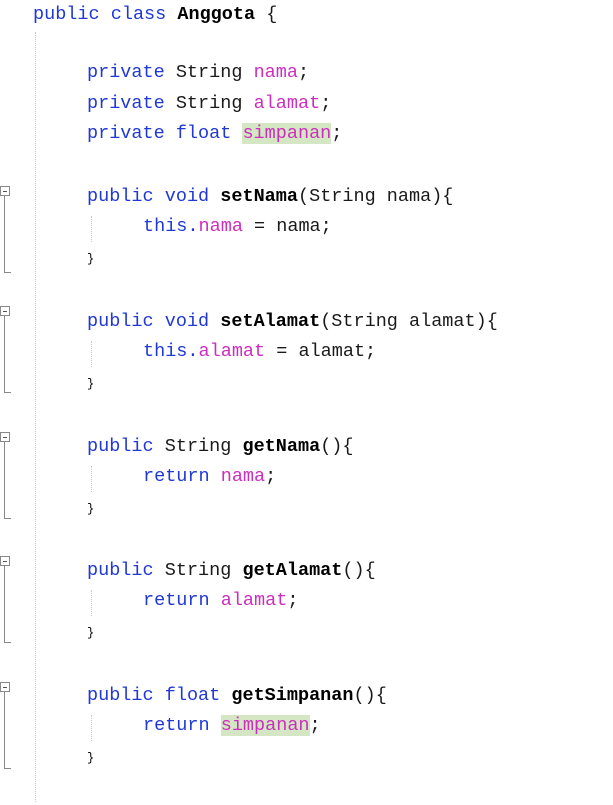 The width and height of the screenshot is (613, 805). I want to click on field-line: private String alamat;, so click(209, 104).